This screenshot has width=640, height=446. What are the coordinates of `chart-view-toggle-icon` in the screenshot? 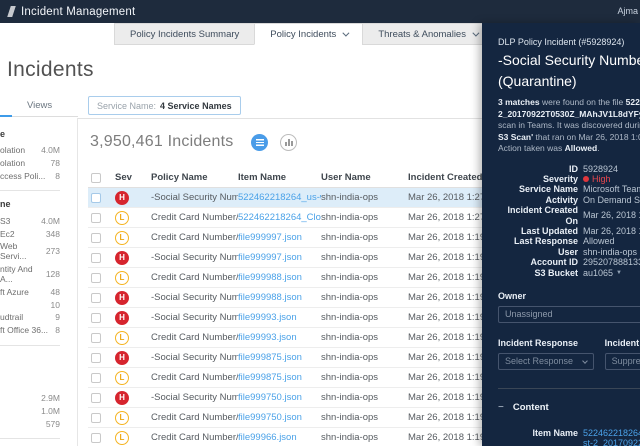 It's located at (289, 142).